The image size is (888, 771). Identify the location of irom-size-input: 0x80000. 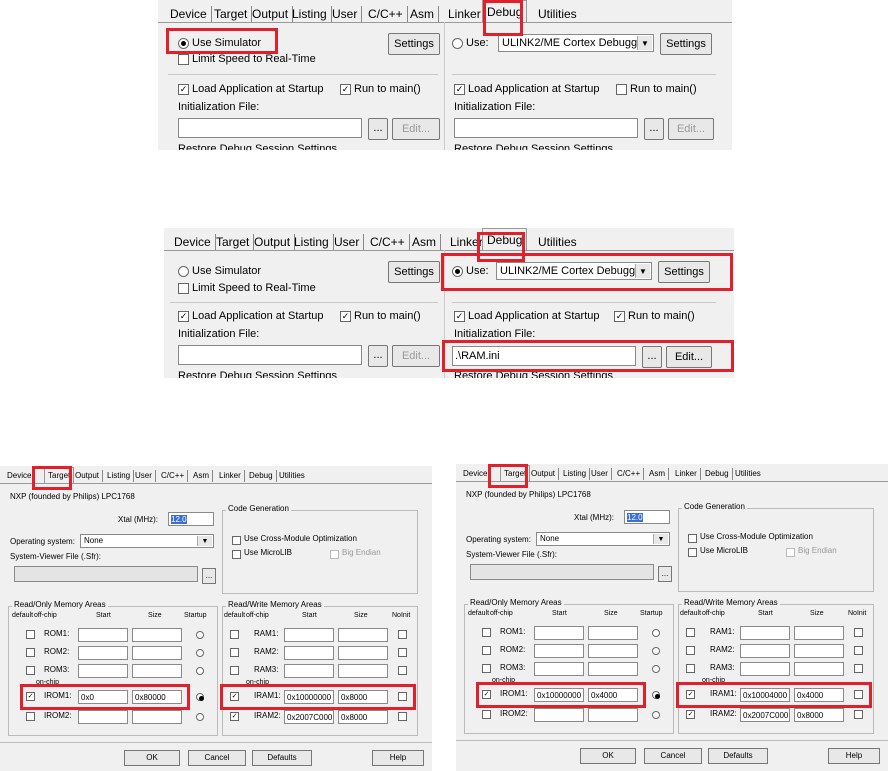
(157, 697).